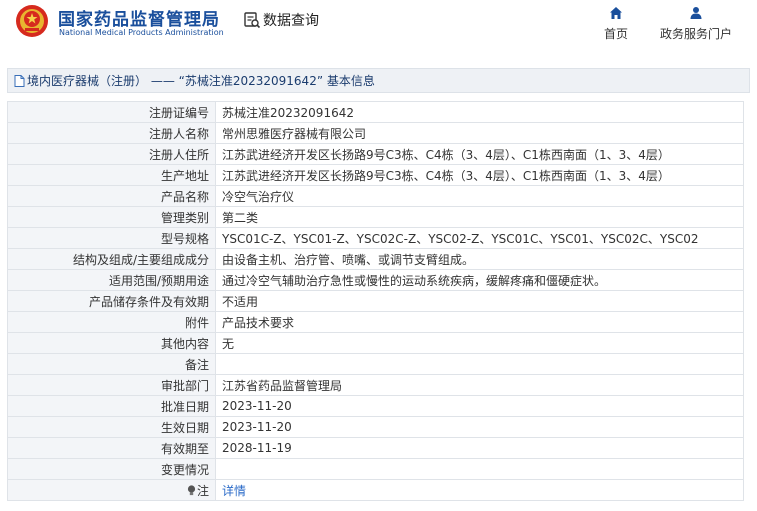  Describe the element at coordinates (111, 196) in the screenshot. I see `field-label: 产品名称` at that location.